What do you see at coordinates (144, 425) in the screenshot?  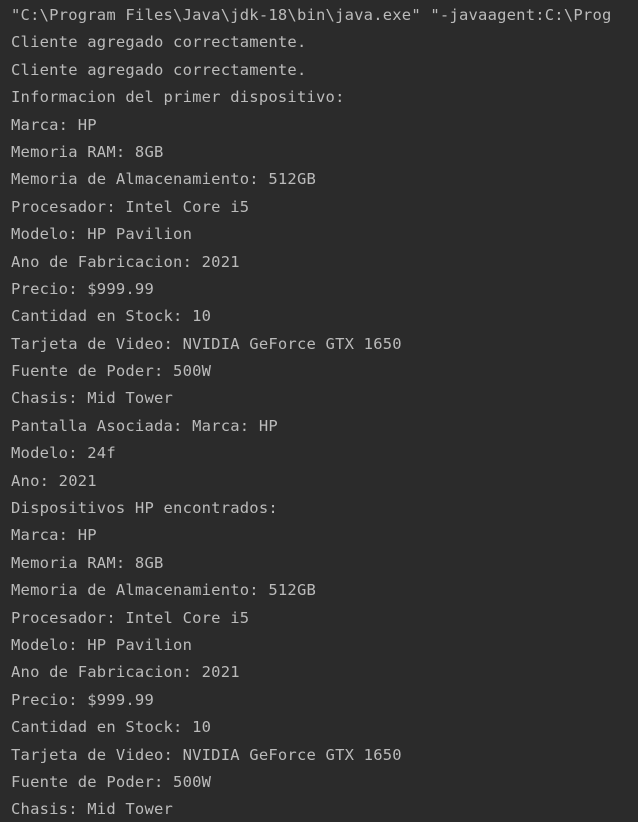 I see `console-output-line: Pantalla Asociada: Marca: HP` at bounding box center [144, 425].